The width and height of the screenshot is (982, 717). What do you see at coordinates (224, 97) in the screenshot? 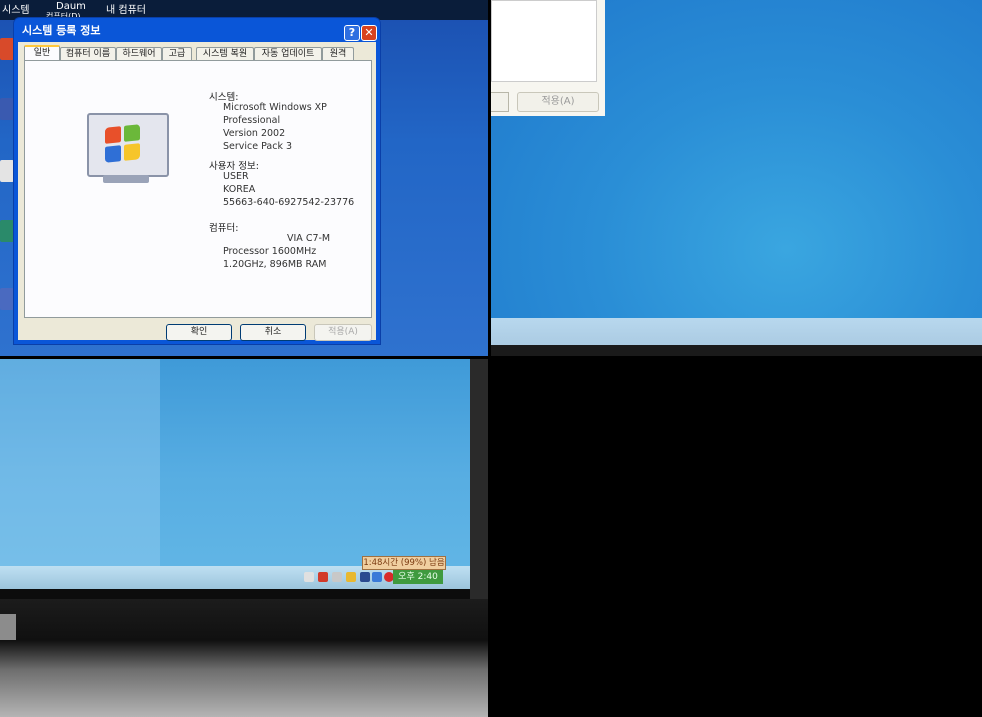
I see `system-heading: 시스템:` at bounding box center [224, 97].